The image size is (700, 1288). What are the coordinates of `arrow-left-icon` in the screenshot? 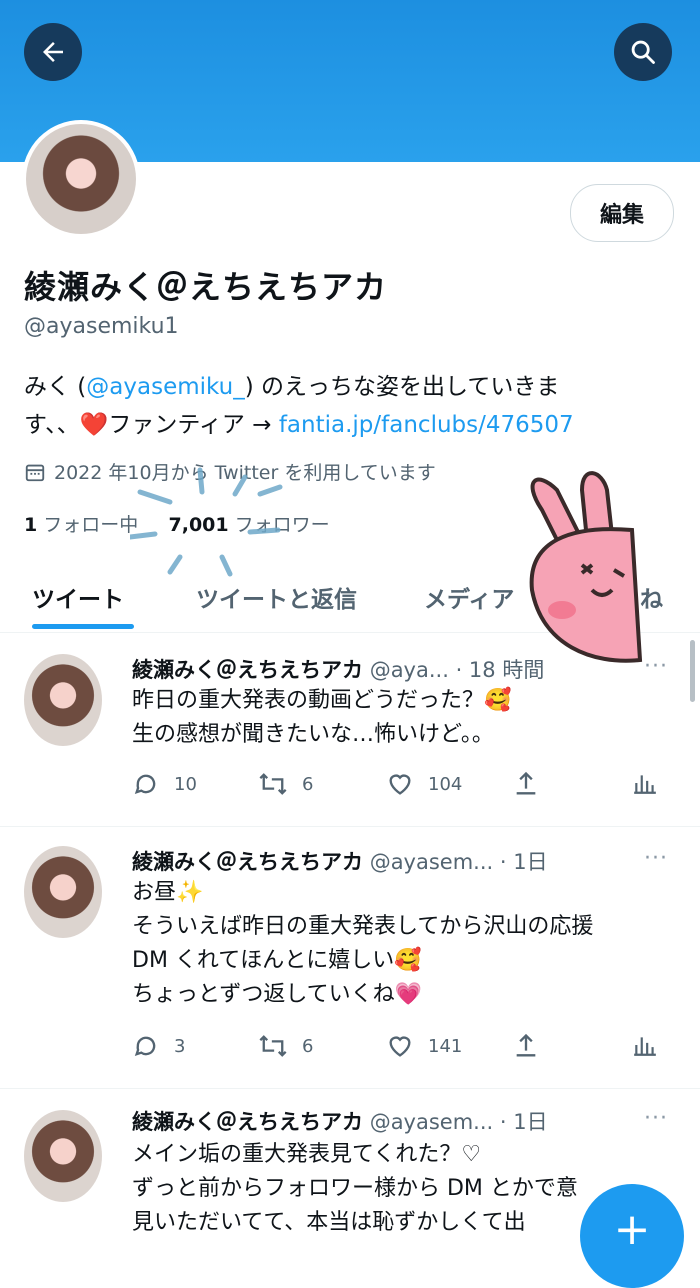 It's located at (53, 52).